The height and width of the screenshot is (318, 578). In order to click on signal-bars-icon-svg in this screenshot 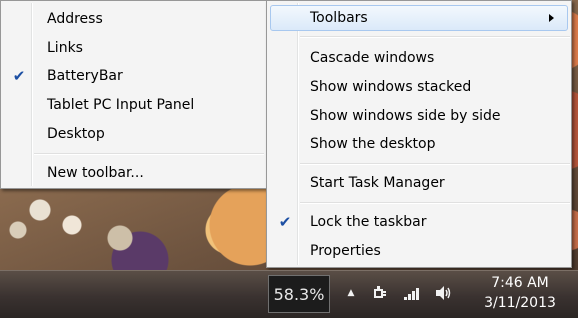, I will do `click(411, 294)`.